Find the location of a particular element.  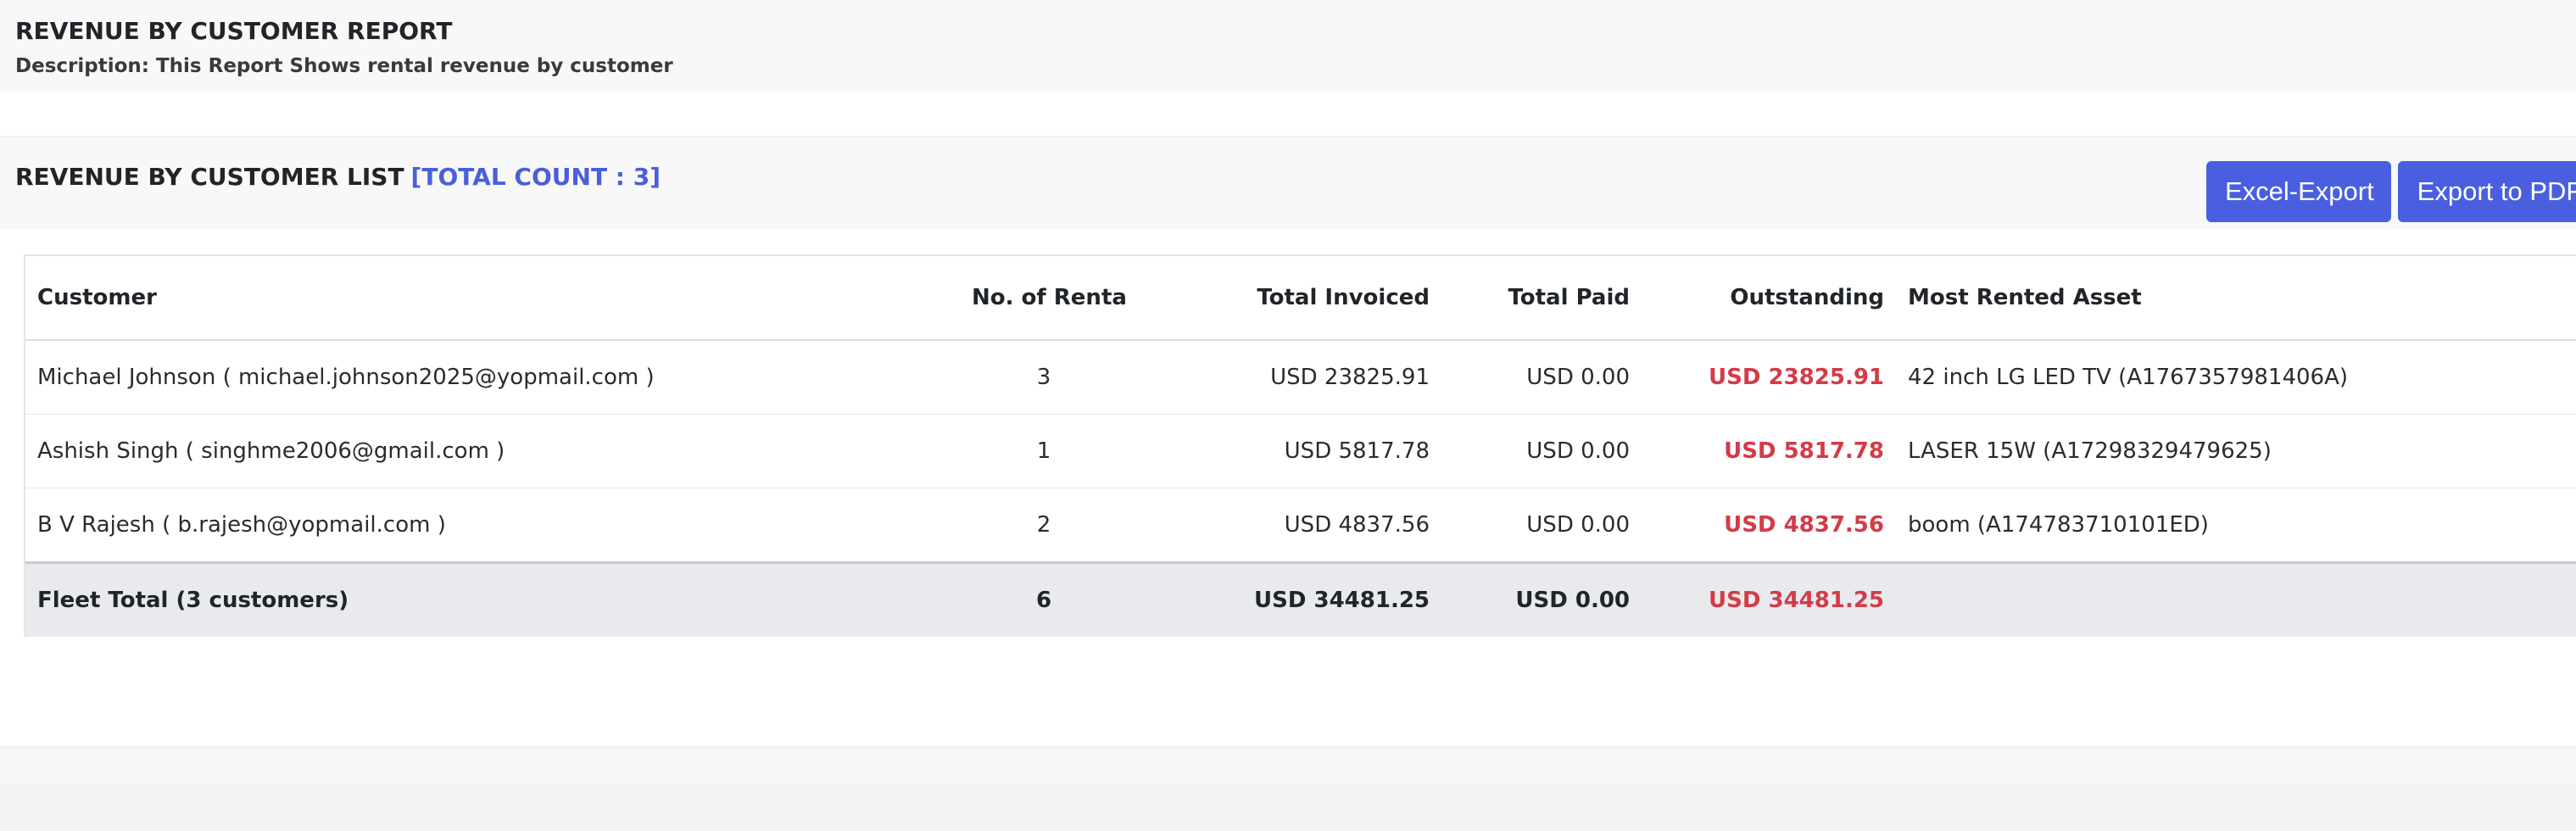

column-header-invoiced: Total Invoiced is located at coordinates (1284, 298).